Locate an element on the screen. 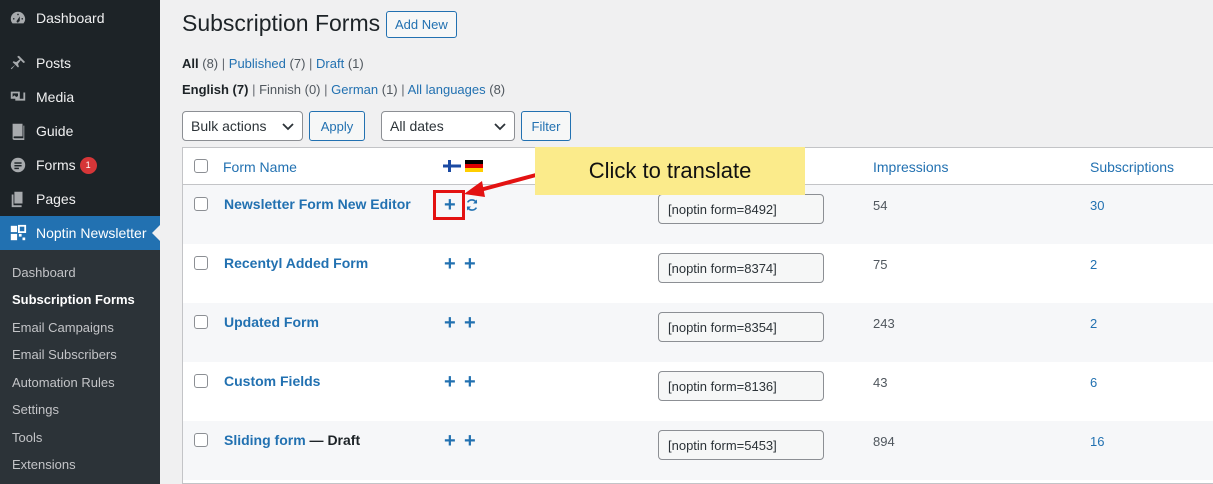 This screenshot has width=1213, height=484. shortcode-field: [noptin form=8354] is located at coordinates (741, 327).